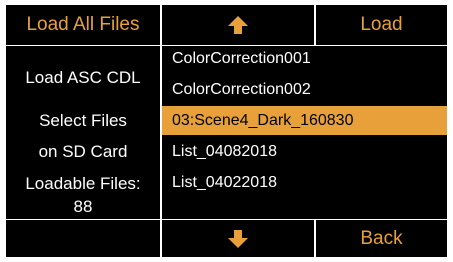 This screenshot has width=453, height=262. Describe the element at coordinates (83, 206) in the screenshot. I see `loadable-files-count: 88` at that location.